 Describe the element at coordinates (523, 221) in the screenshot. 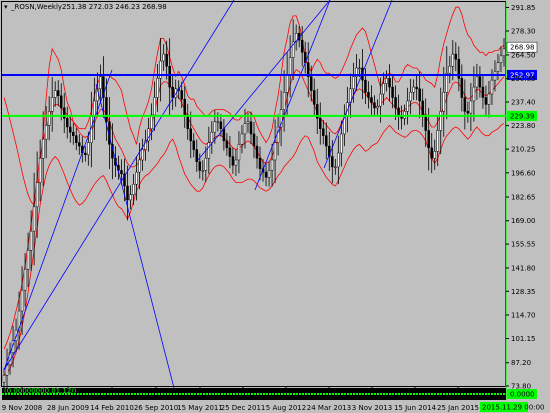

I see `y-tick-label: 169.00` at that location.